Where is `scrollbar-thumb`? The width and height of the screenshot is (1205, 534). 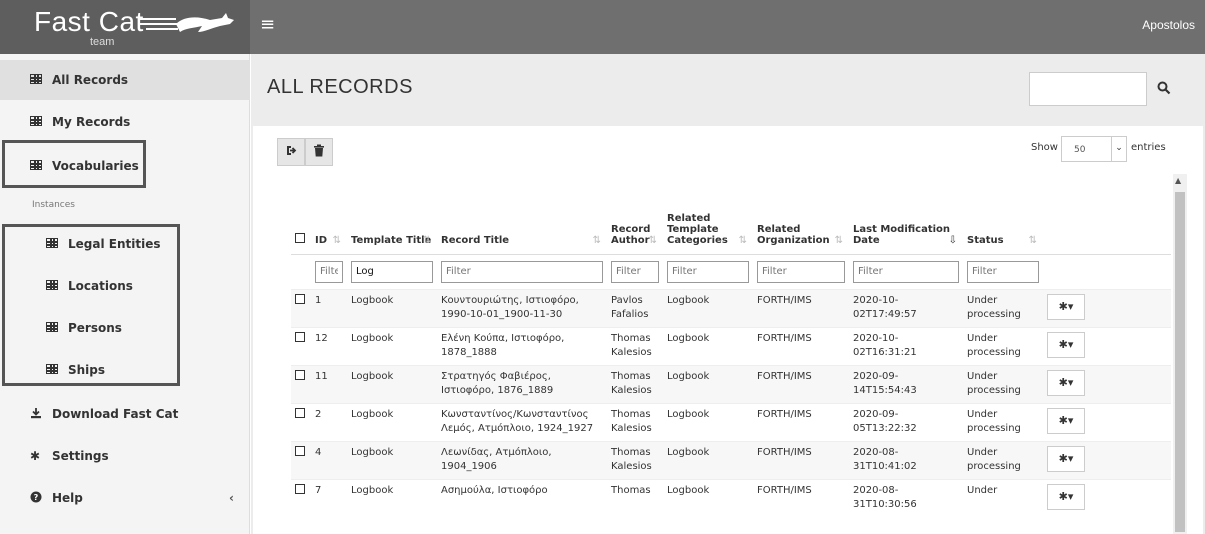
scrollbar-thumb is located at coordinates (1180, 362).